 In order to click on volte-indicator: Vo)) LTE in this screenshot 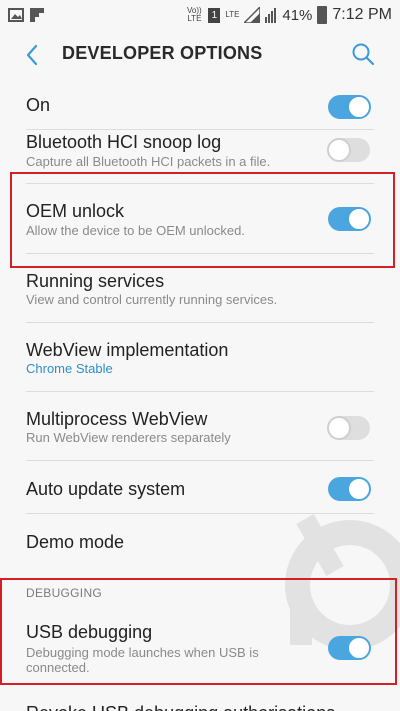, I will do `click(194, 14)`.